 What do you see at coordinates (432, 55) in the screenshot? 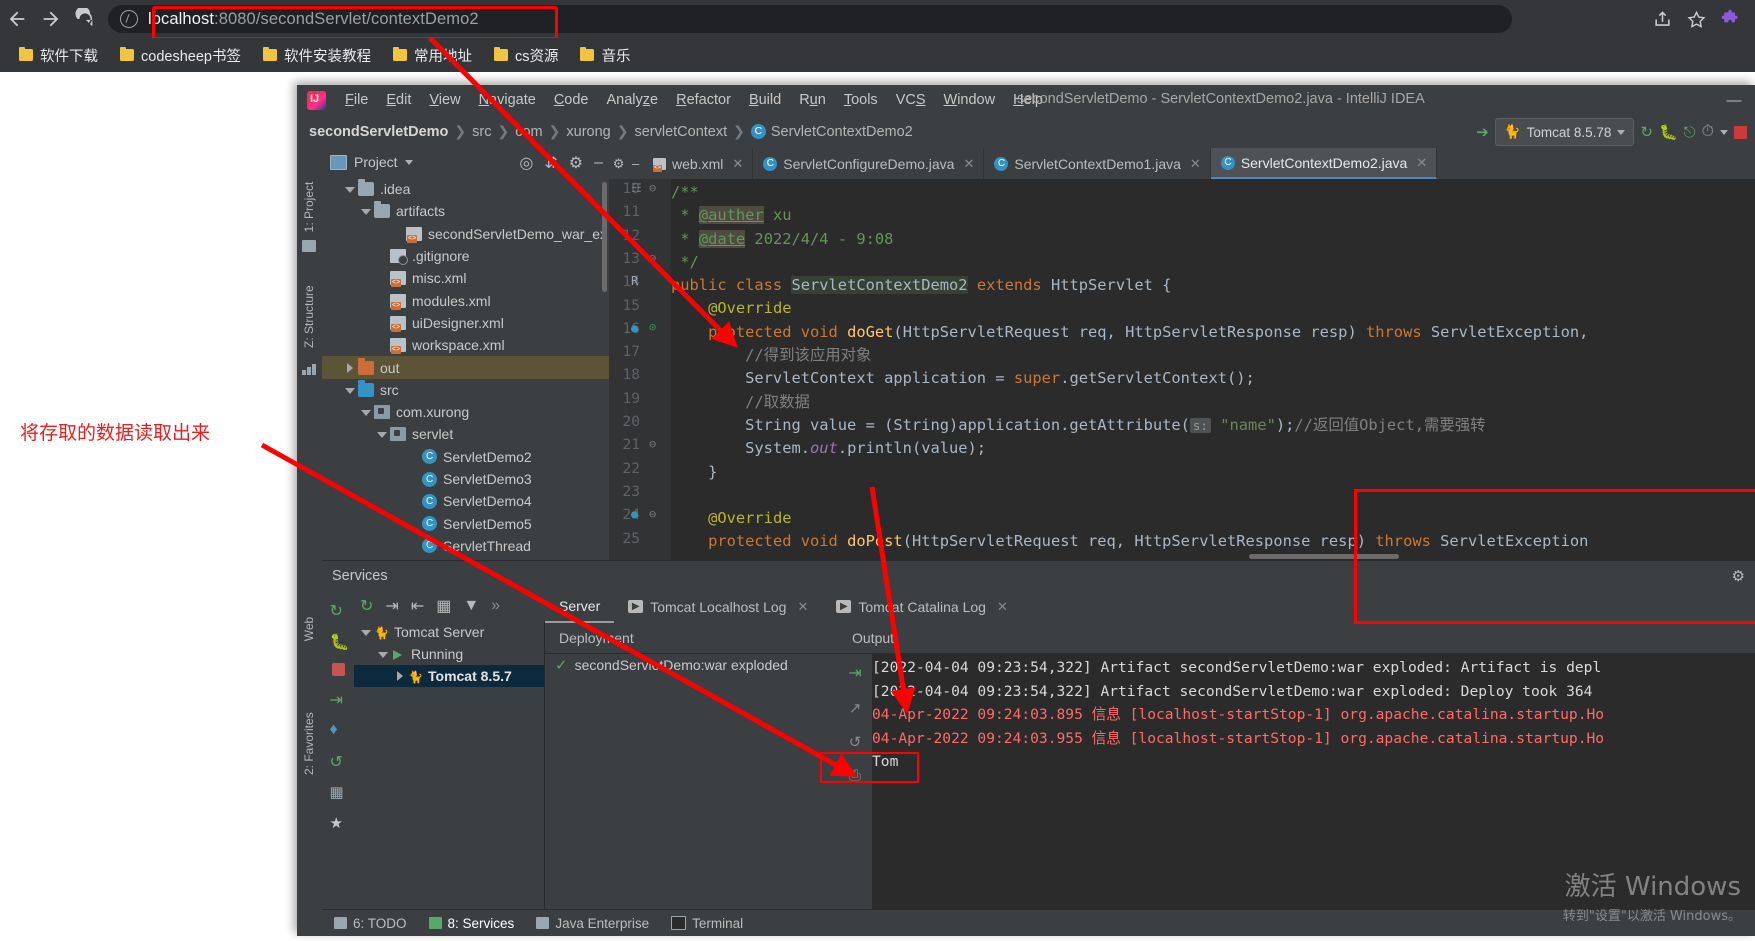
I see `bookmark-item: 常用地址` at bounding box center [432, 55].